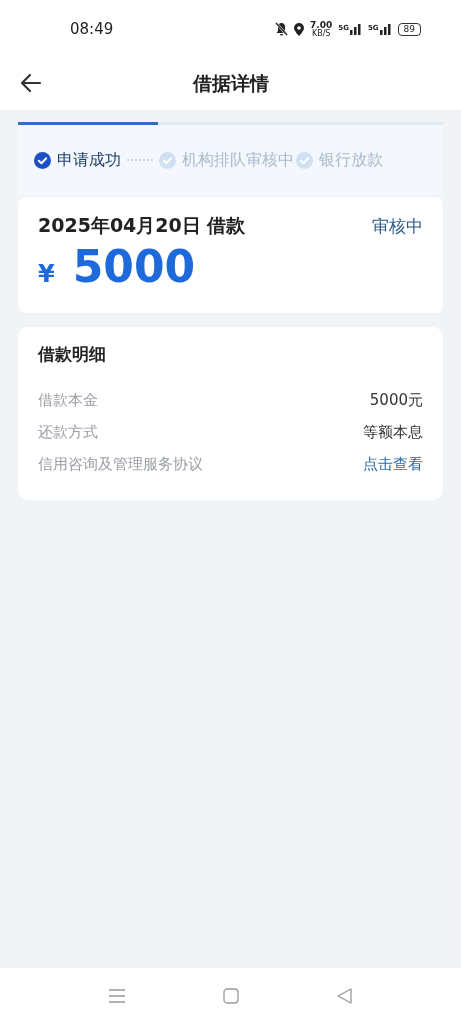  Describe the element at coordinates (409, 29) in the screenshot. I see `battery-level: 89` at that location.